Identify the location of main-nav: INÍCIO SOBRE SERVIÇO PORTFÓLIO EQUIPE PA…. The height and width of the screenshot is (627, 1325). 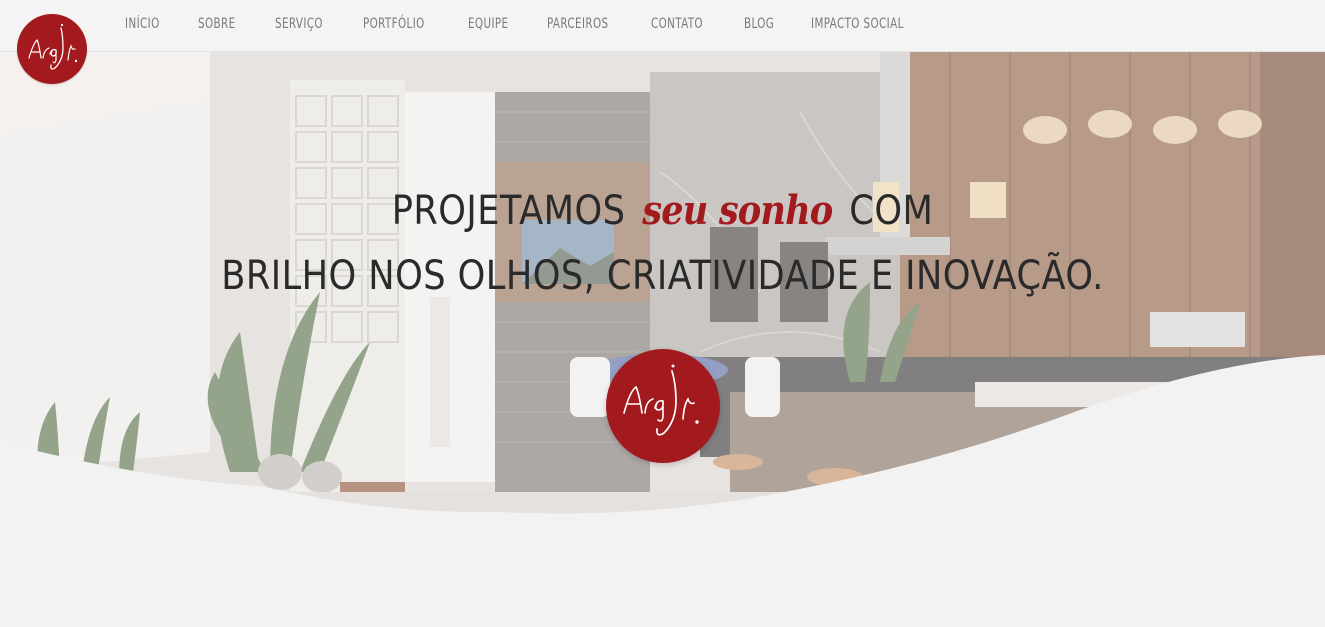
(524, 24).